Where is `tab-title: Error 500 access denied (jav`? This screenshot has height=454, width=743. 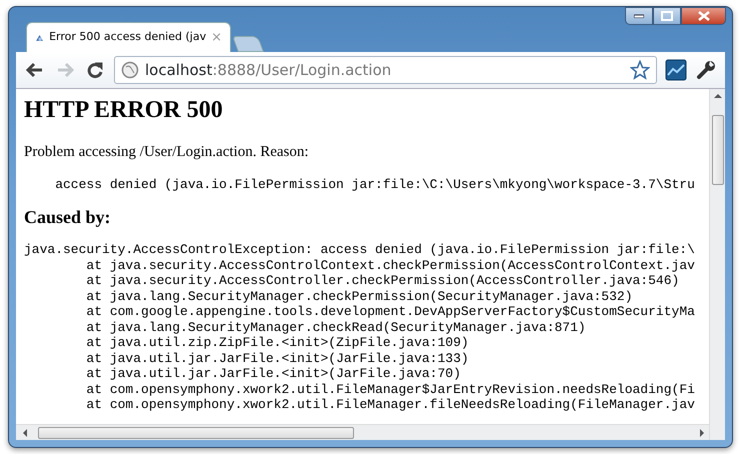 tab-title: Error 500 access denied (jav is located at coordinates (127, 37).